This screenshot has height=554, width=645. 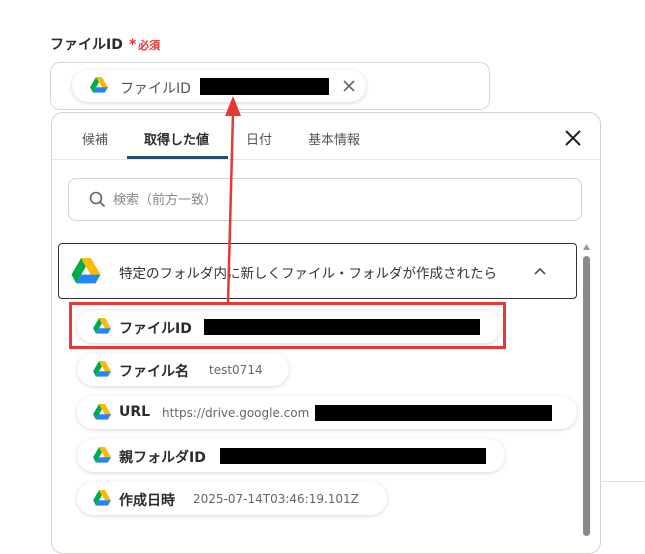 What do you see at coordinates (586, 396) in the screenshot?
I see `scrollbar-thumb` at bounding box center [586, 396].